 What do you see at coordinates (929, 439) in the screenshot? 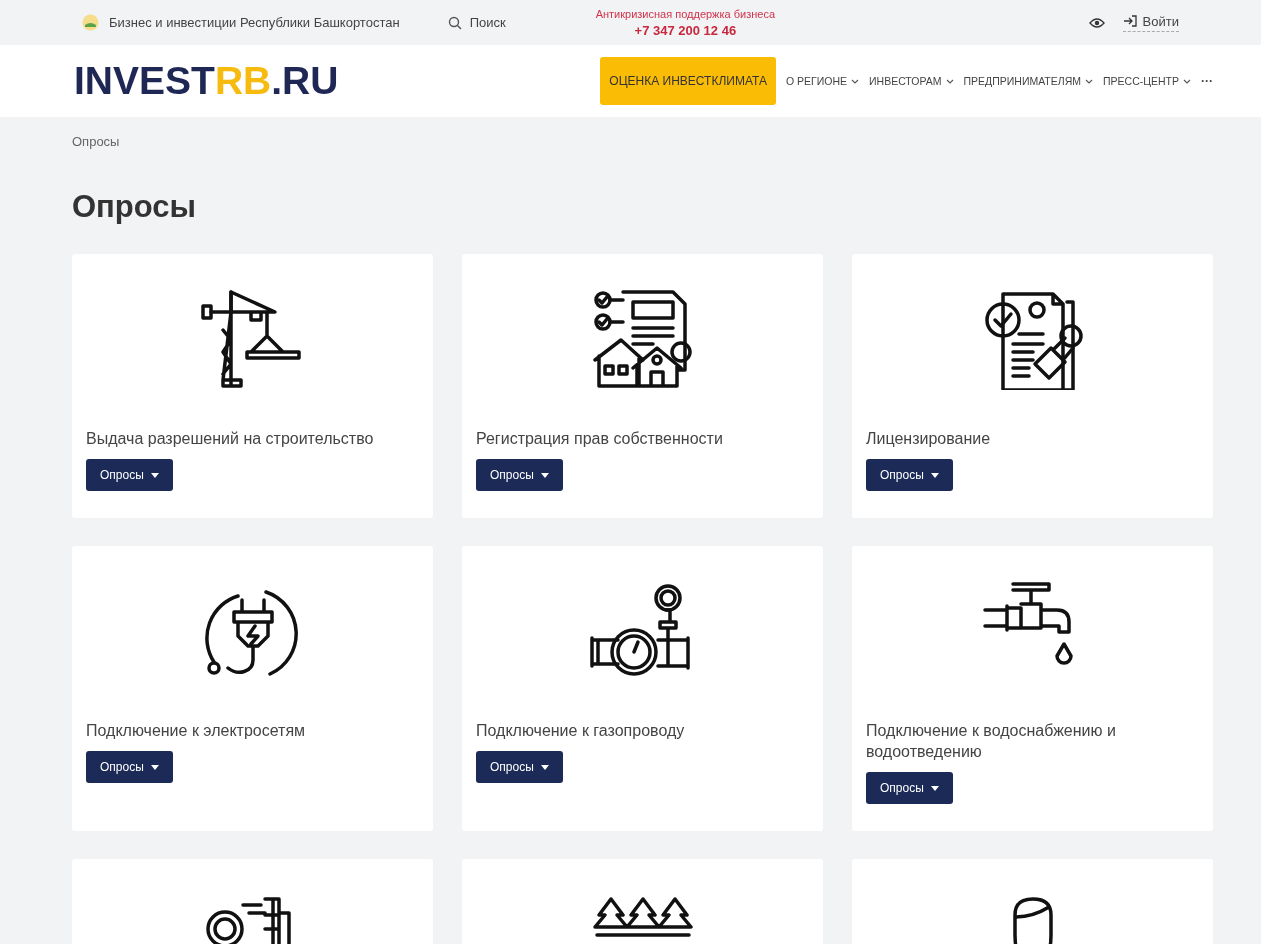
I see `card-title: Лицензирование` at bounding box center [929, 439].